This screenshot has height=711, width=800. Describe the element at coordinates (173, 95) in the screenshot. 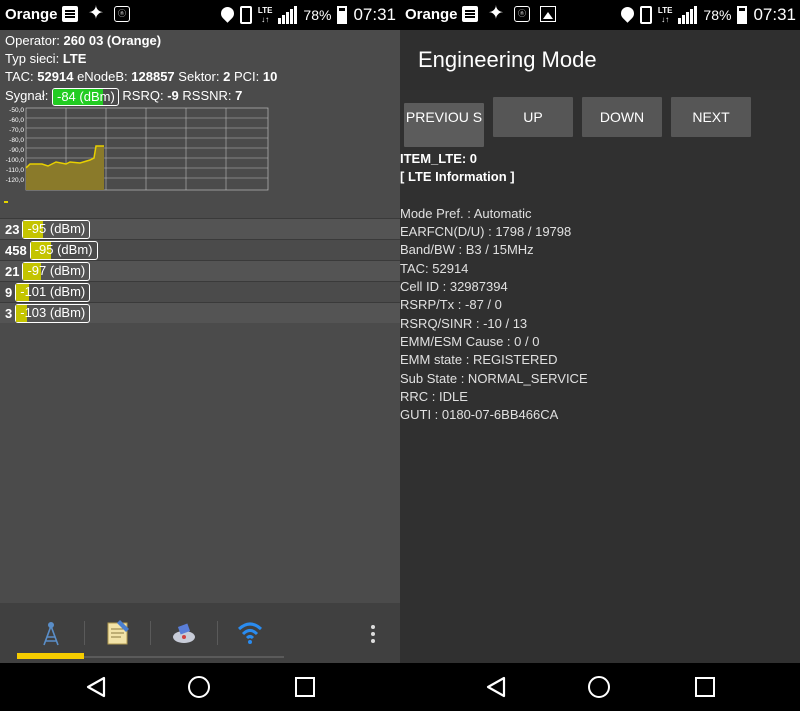

I see `rsrq-value: -9` at that location.